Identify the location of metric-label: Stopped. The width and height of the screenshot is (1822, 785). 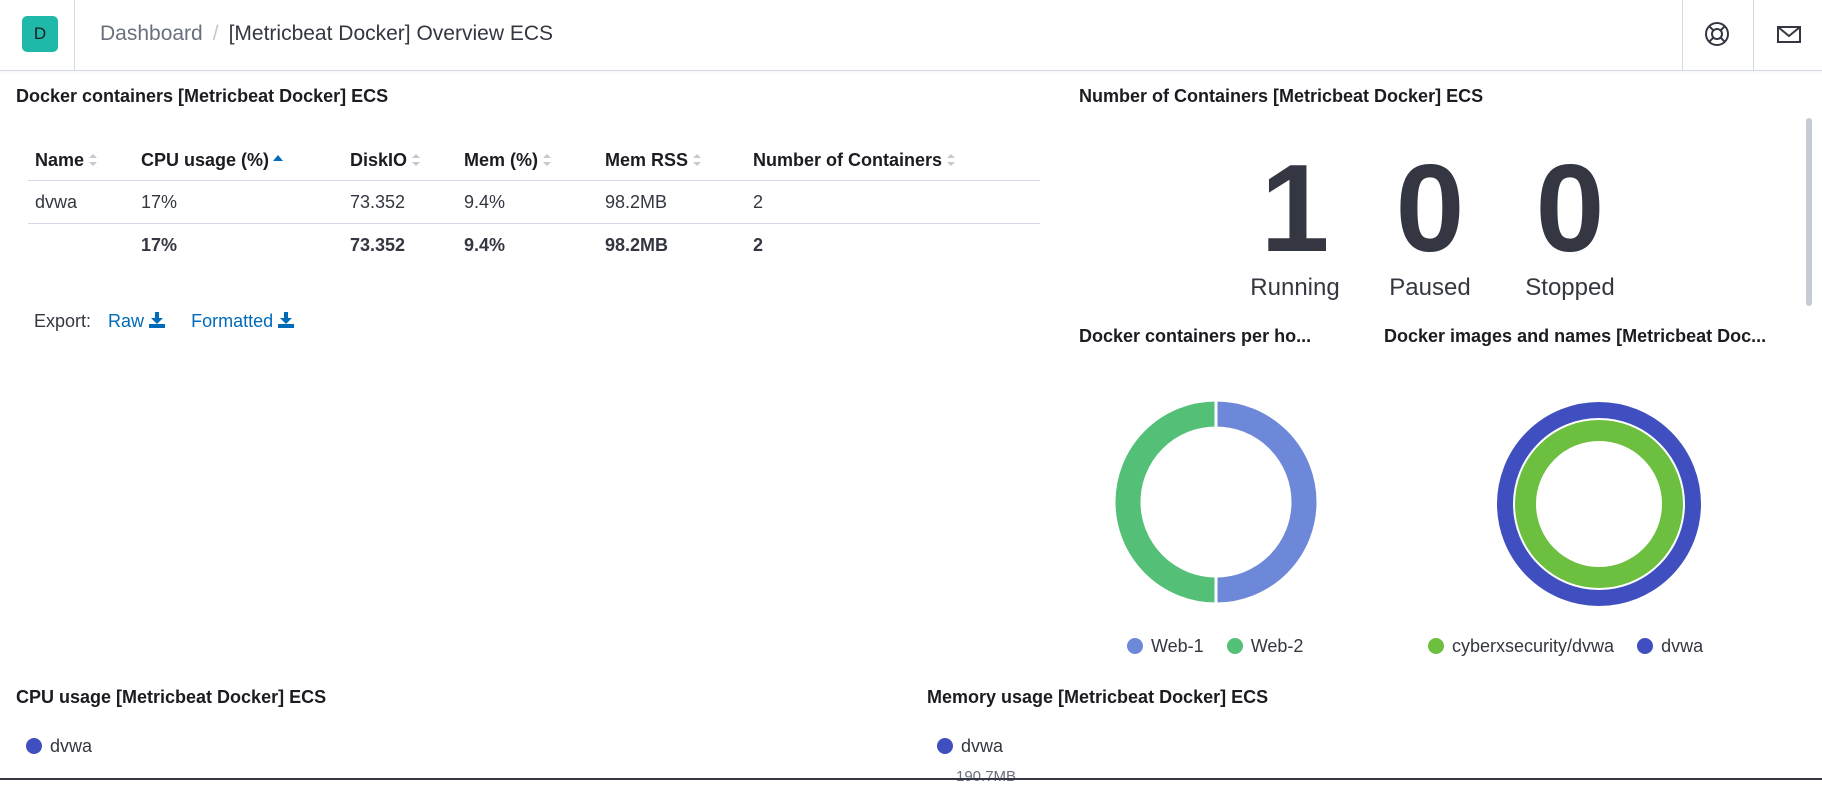
(1570, 287).